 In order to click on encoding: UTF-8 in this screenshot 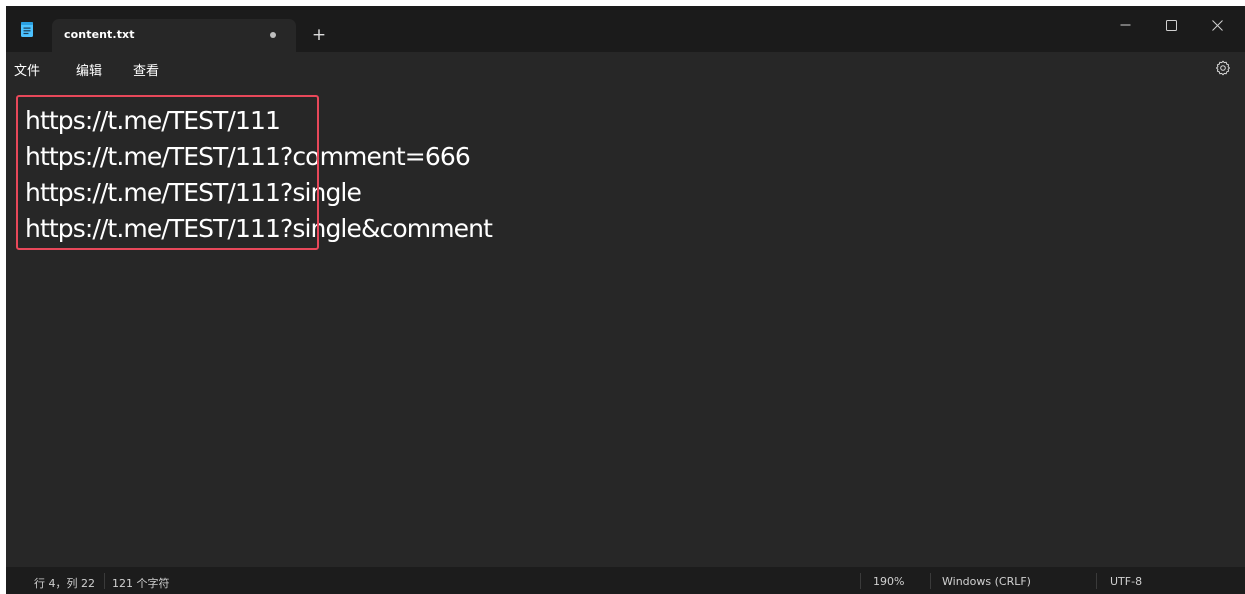, I will do `click(1126, 581)`.